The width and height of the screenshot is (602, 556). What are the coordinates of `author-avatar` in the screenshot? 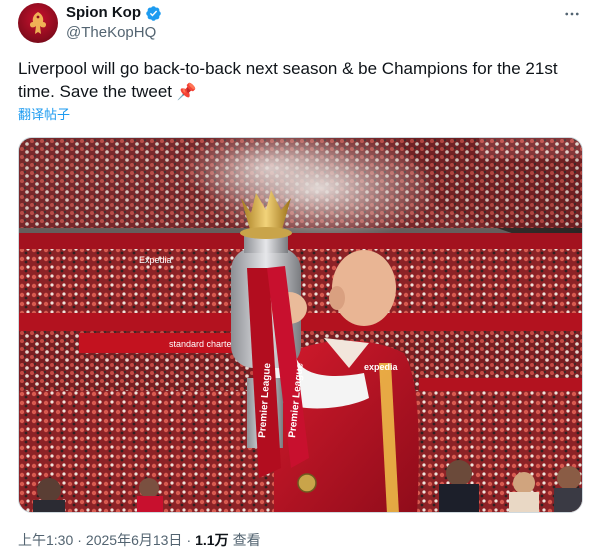 It's located at (38, 23).